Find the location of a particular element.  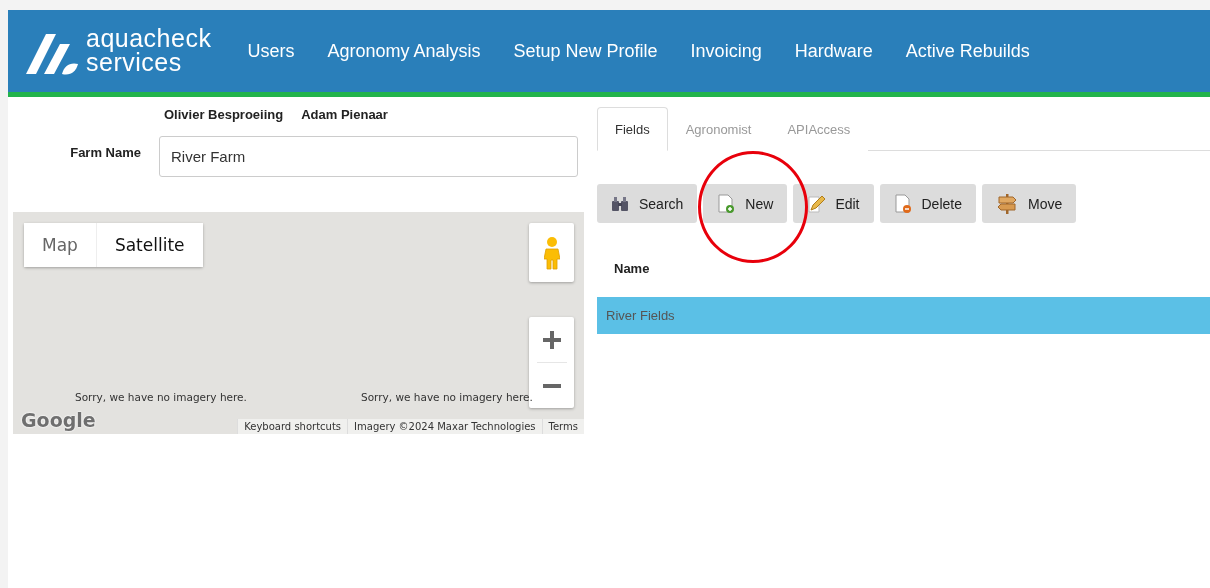

logo-icon is located at coordinates (52, 54).